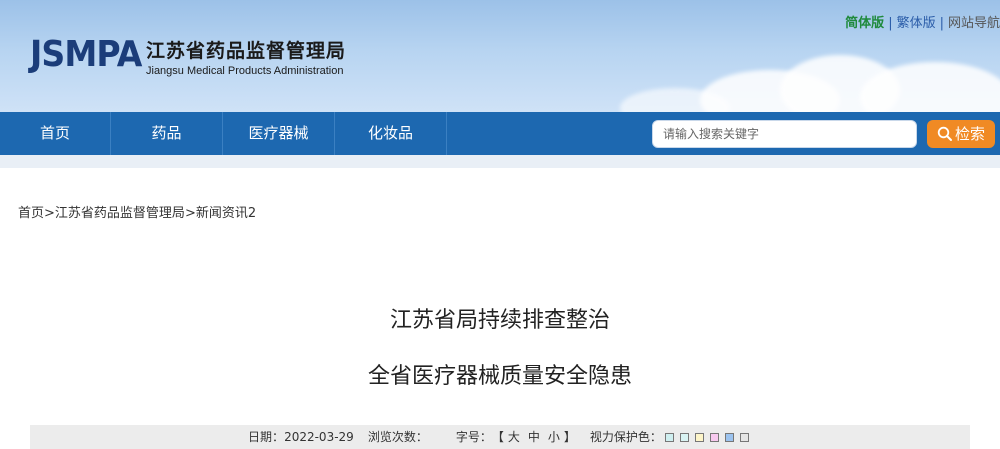  Describe the element at coordinates (391, 133) in the screenshot. I see `nav-item-cosmetics: 化妆品` at that location.